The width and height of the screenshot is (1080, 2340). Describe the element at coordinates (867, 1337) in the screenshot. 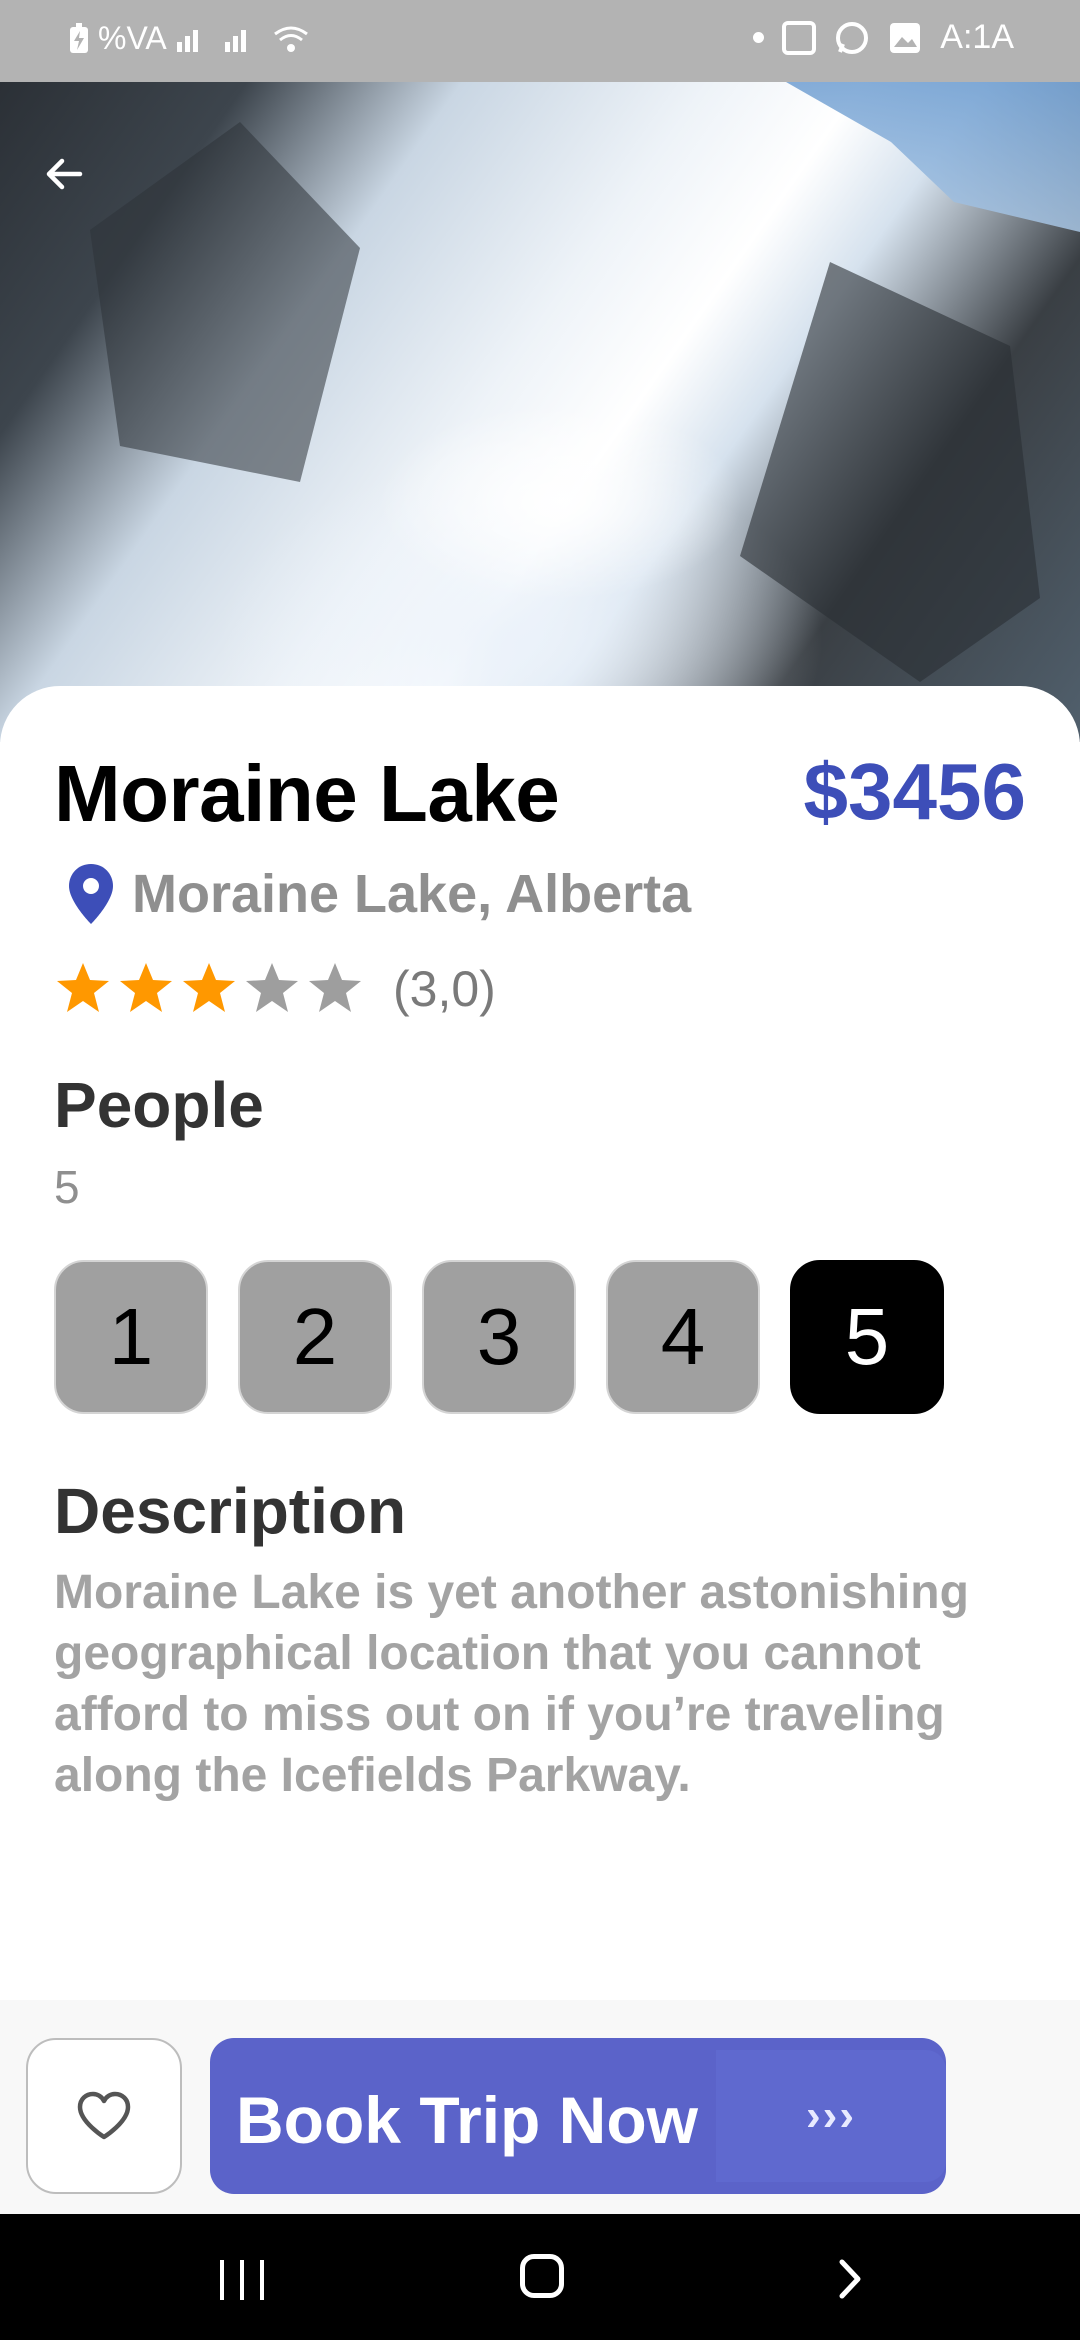

I see `people-option-5: 5` at that location.